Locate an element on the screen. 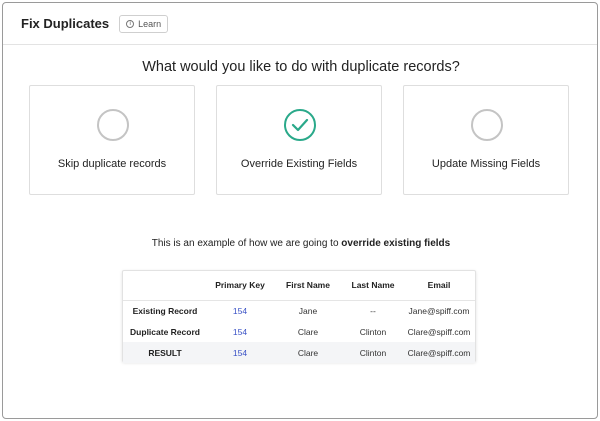 The image size is (600, 421). option-update-missing: Update Missing Fields is located at coordinates (486, 140).